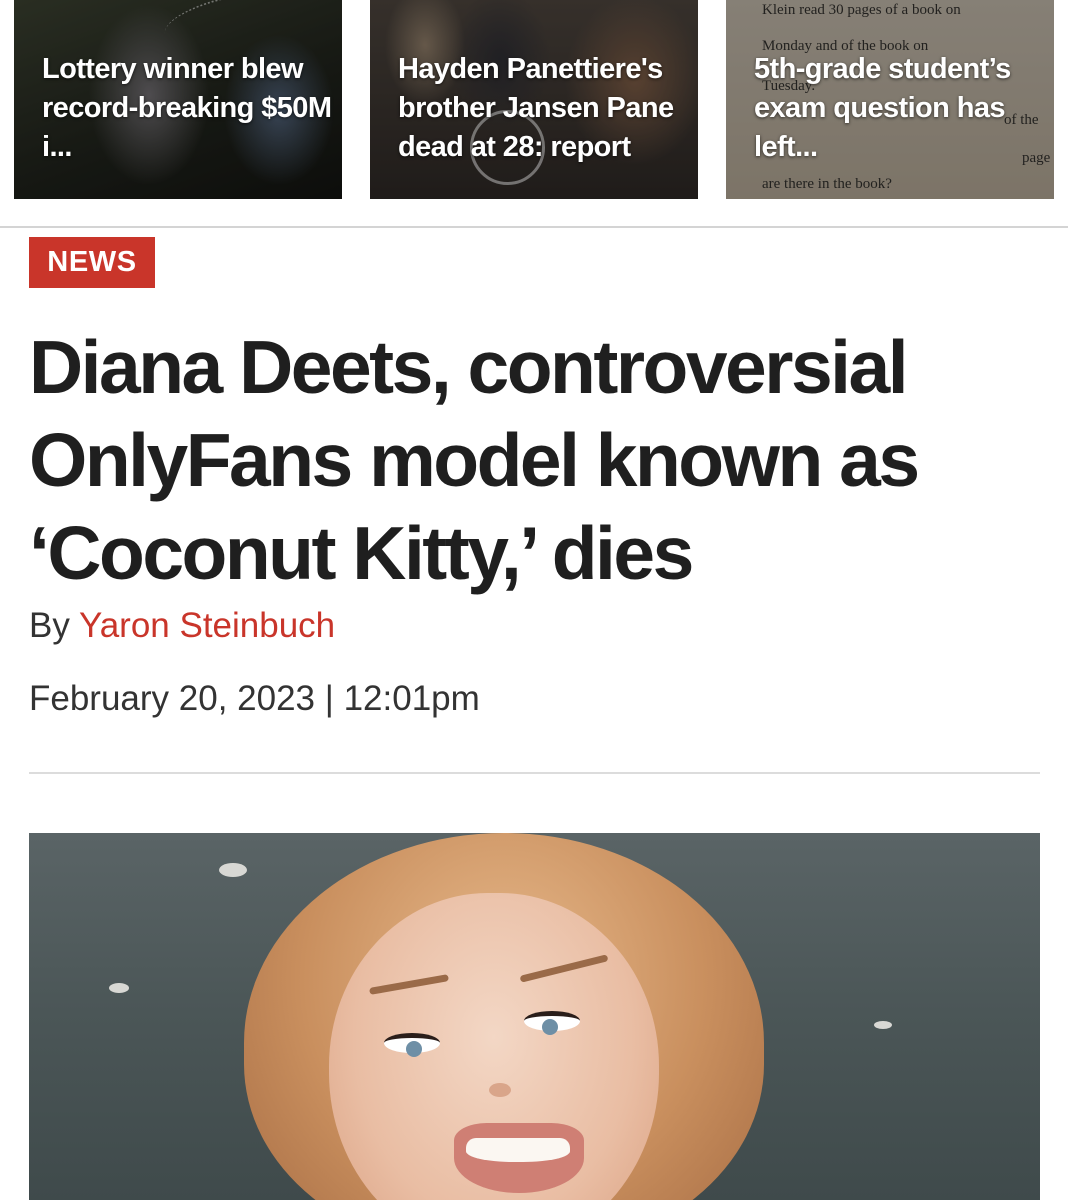  I want to click on publish-date: February 20, 2023, so click(172, 698).